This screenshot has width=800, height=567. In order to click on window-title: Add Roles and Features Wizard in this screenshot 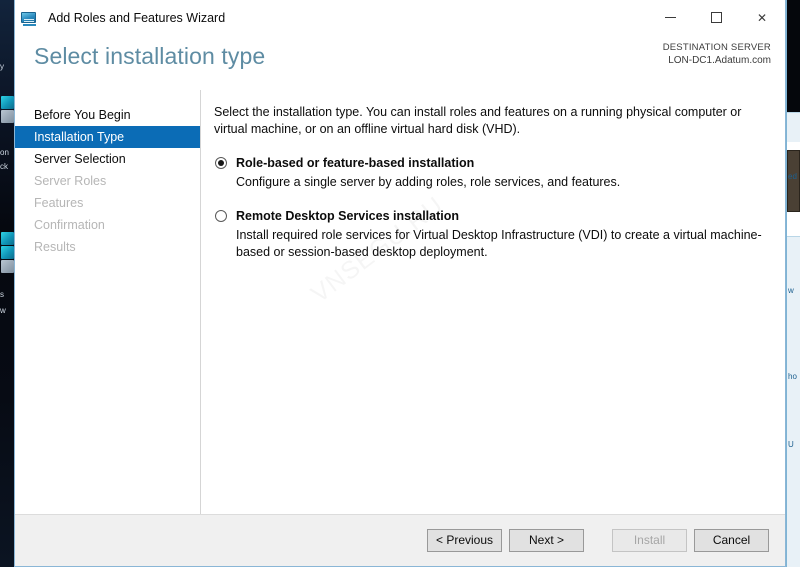, I will do `click(137, 17)`.